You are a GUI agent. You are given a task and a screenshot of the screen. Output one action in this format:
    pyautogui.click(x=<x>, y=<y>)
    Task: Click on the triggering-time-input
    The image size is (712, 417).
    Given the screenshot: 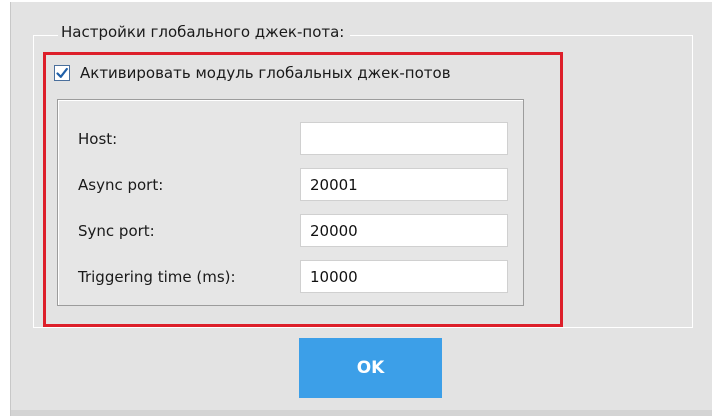 What is the action you would take?
    pyautogui.click(x=404, y=276)
    